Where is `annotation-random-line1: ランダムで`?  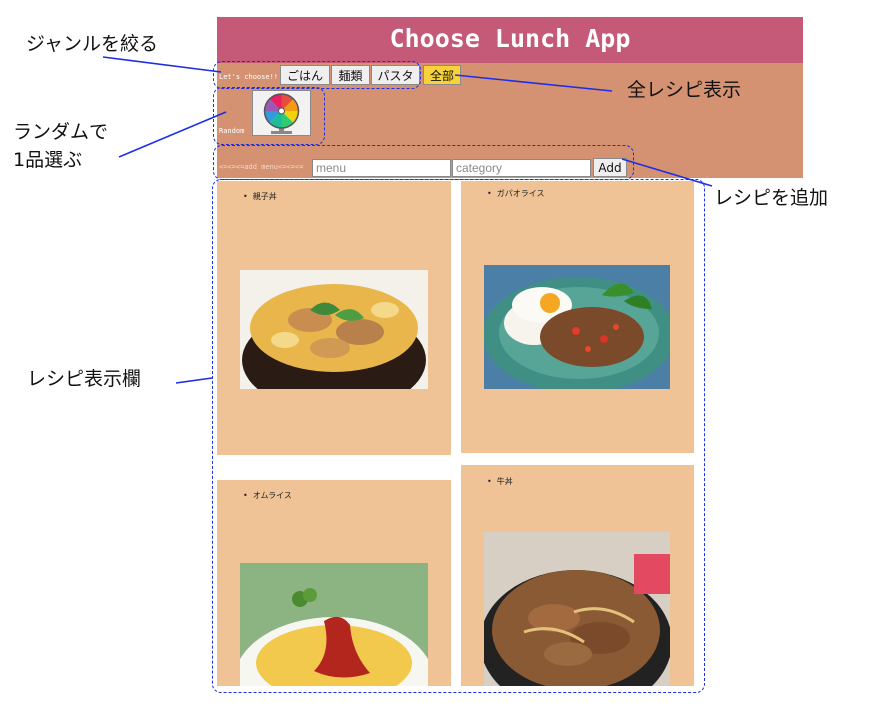 annotation-random-line1: ランダムで is located at coordinates (61, 132).